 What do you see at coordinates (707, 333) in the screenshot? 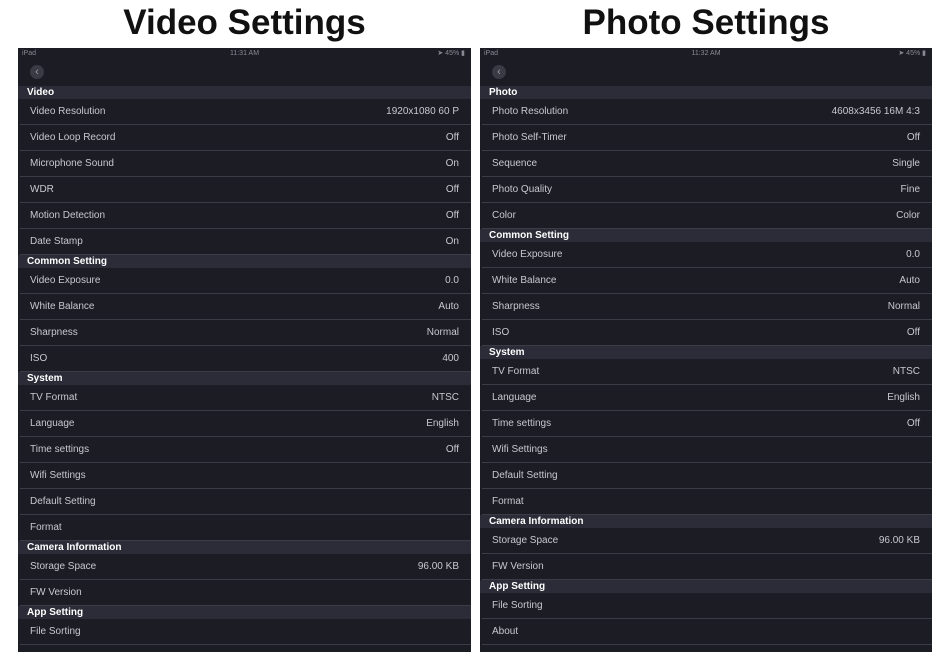
I see `setting-row-iso: ISO Off` at bounding box center [707, 333].